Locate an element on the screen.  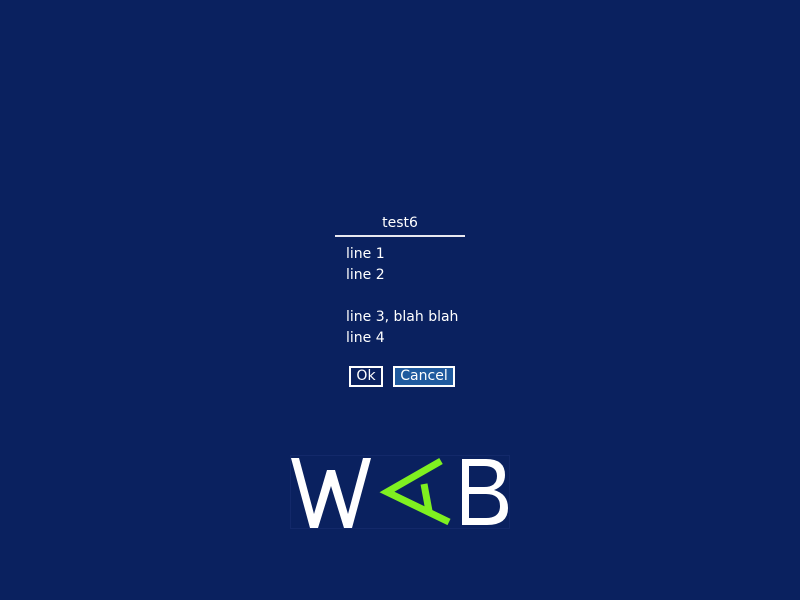
dialog-title: test6 is located at coordinates (400, 223).